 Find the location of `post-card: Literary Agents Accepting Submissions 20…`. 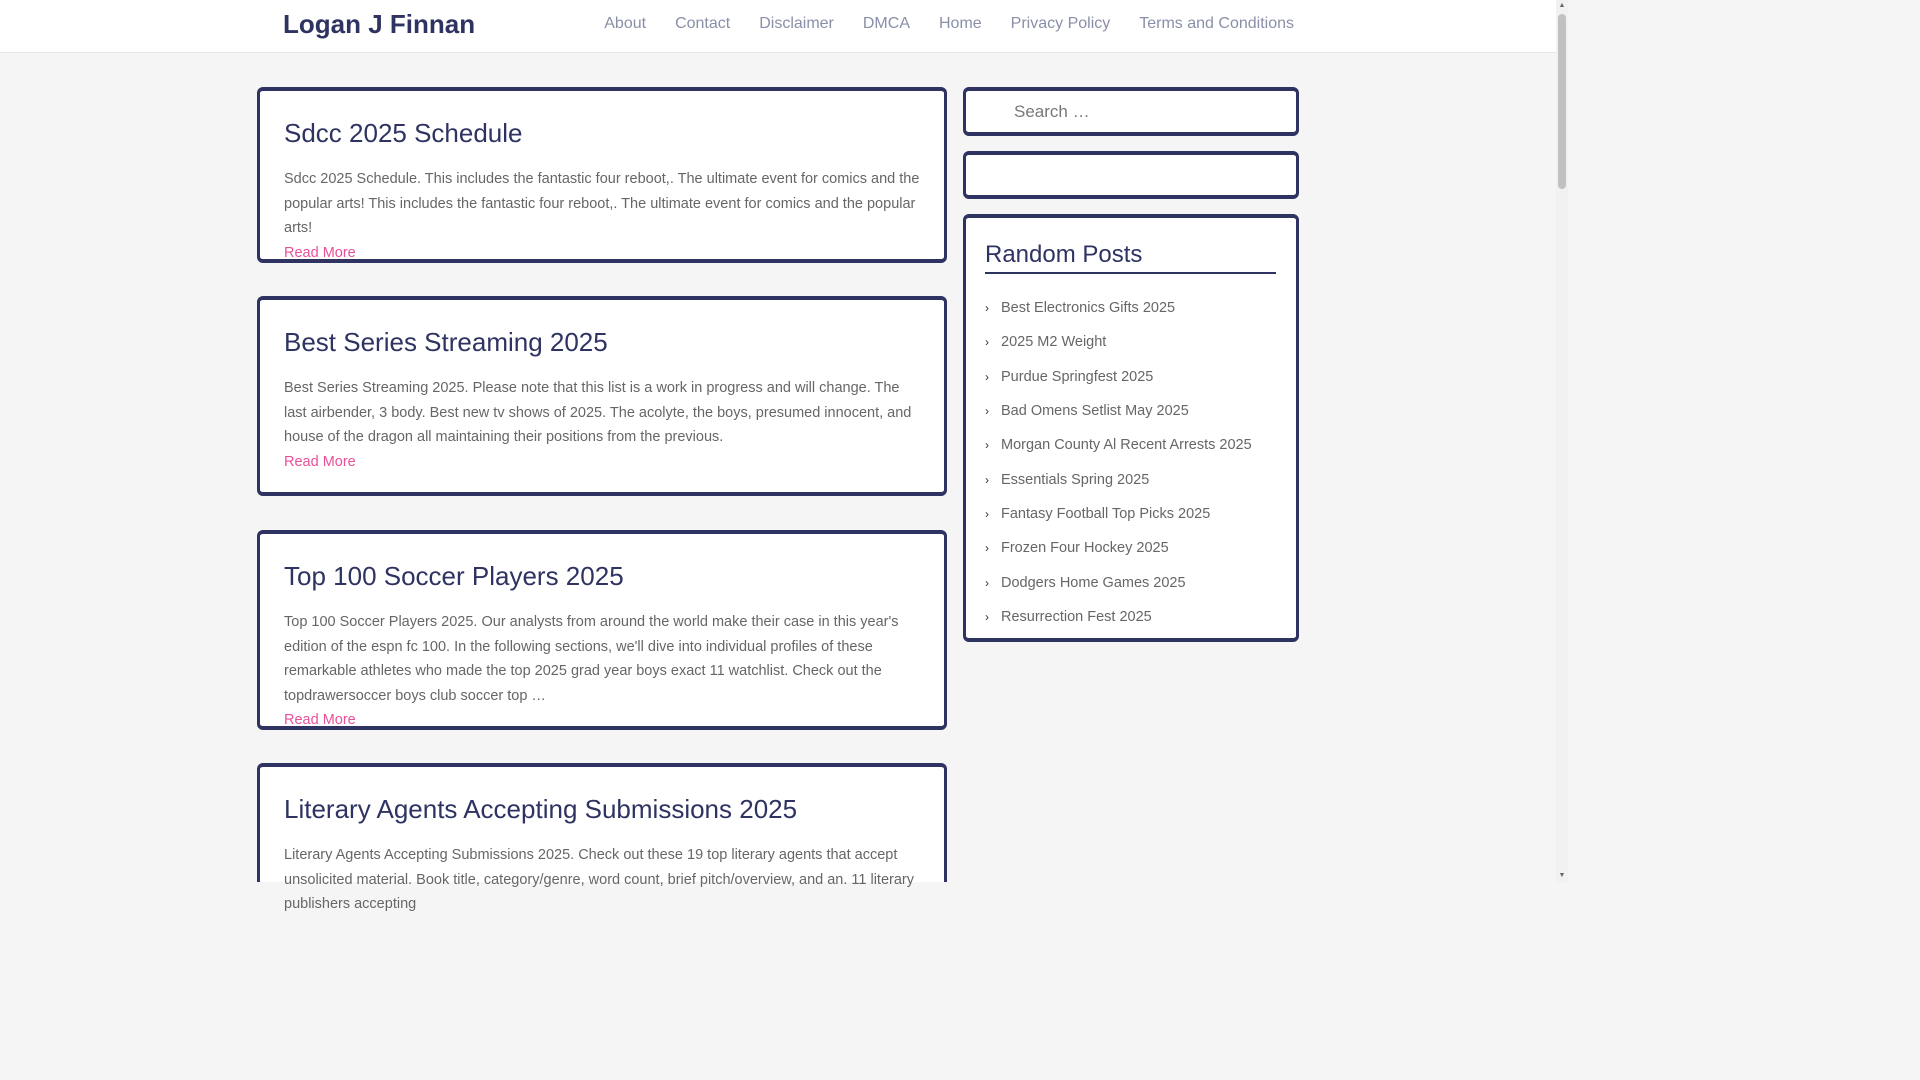

post-card: Literary Agents Accepting Submissions 20… is located at coordinates (602, 837).